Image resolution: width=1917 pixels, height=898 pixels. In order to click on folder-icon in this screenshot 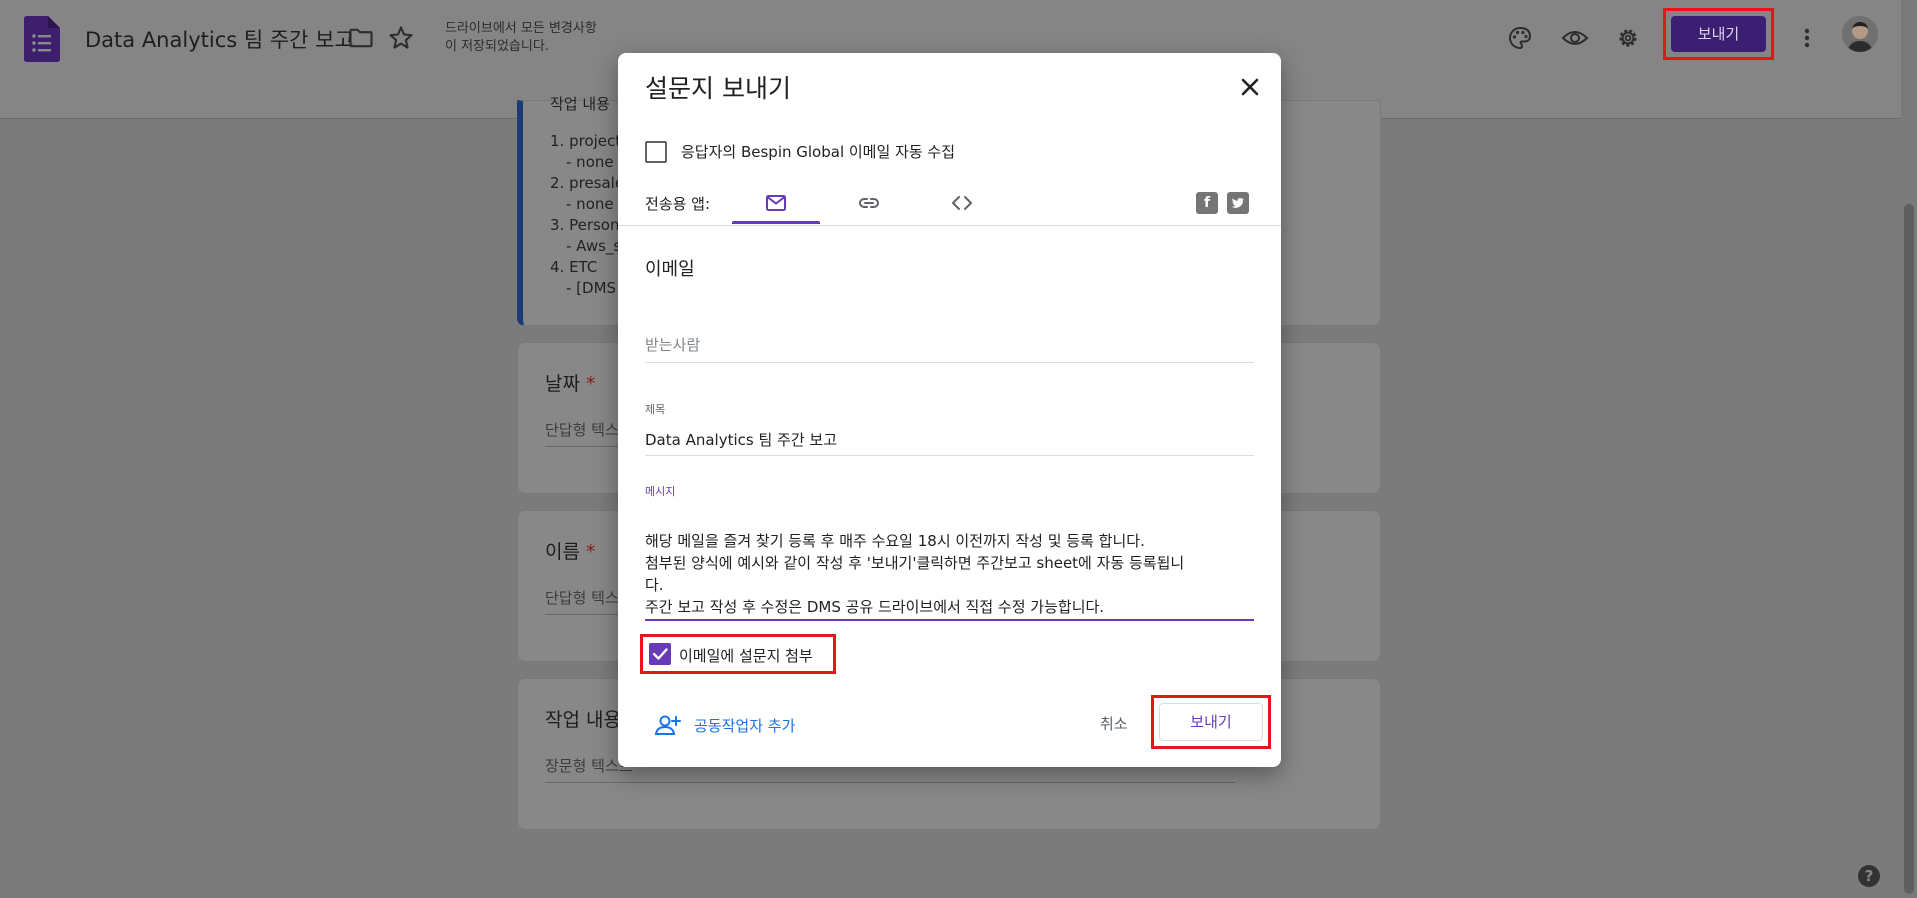, I will do `click(361, 38)`.